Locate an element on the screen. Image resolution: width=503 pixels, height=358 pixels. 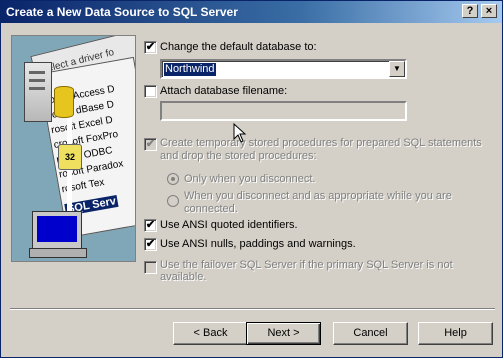
database-cylinder-icon is located at coordinates (64, 102).